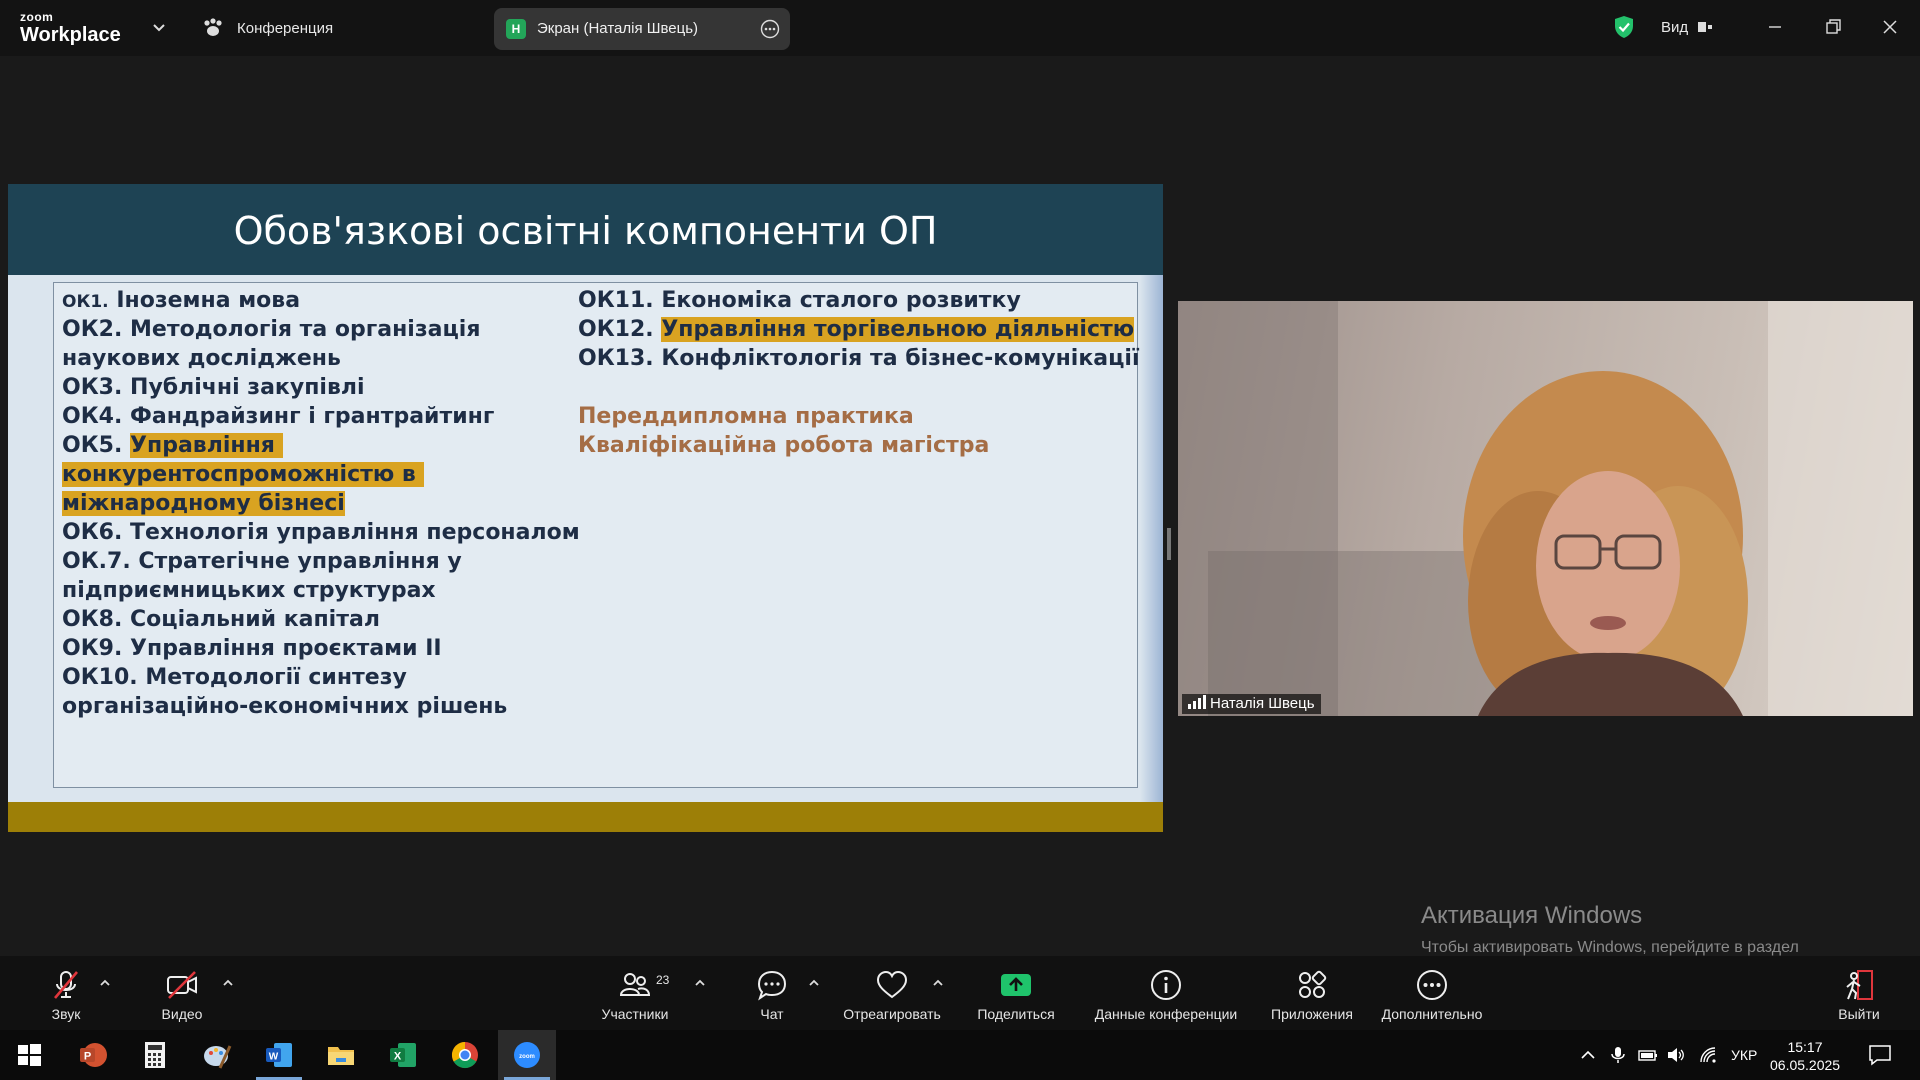 The image size is (1920, 1080). What do you see at coordinates (1312, 1014) in the screenshot?
I see `apps-label: Приложения` at bounding box center [1312, 1014].